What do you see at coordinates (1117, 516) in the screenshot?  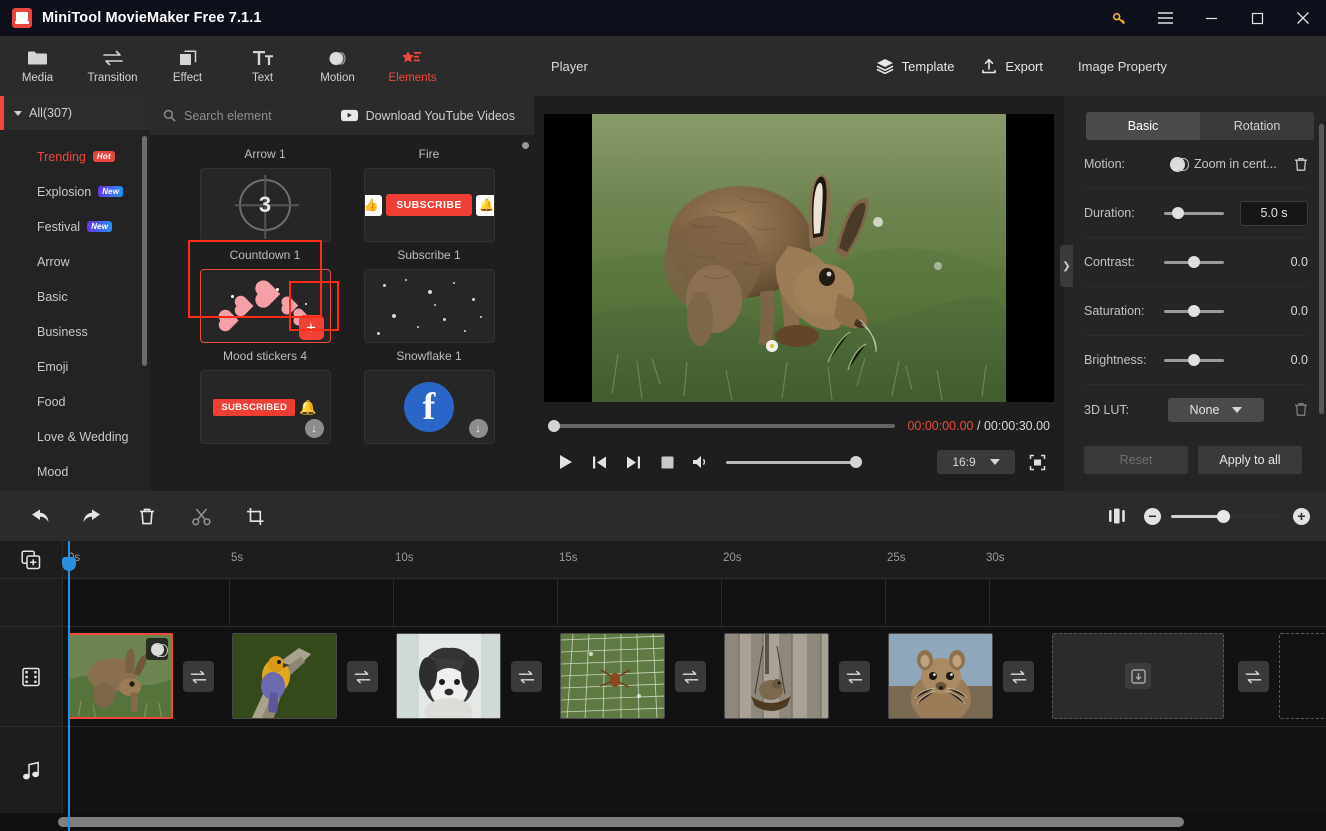 I see `fit-timeline-icon` at bounding box center [1117, 516].